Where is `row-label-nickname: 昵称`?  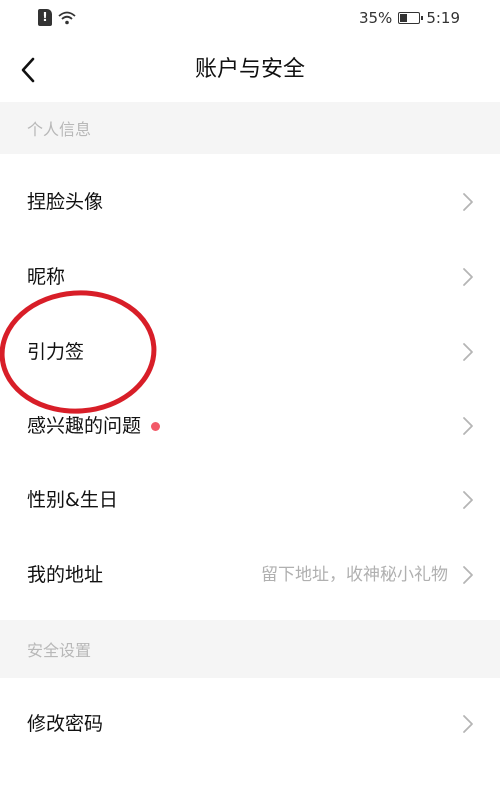
row-label-nickname: 昵称 is located at coordinates (46, 277).